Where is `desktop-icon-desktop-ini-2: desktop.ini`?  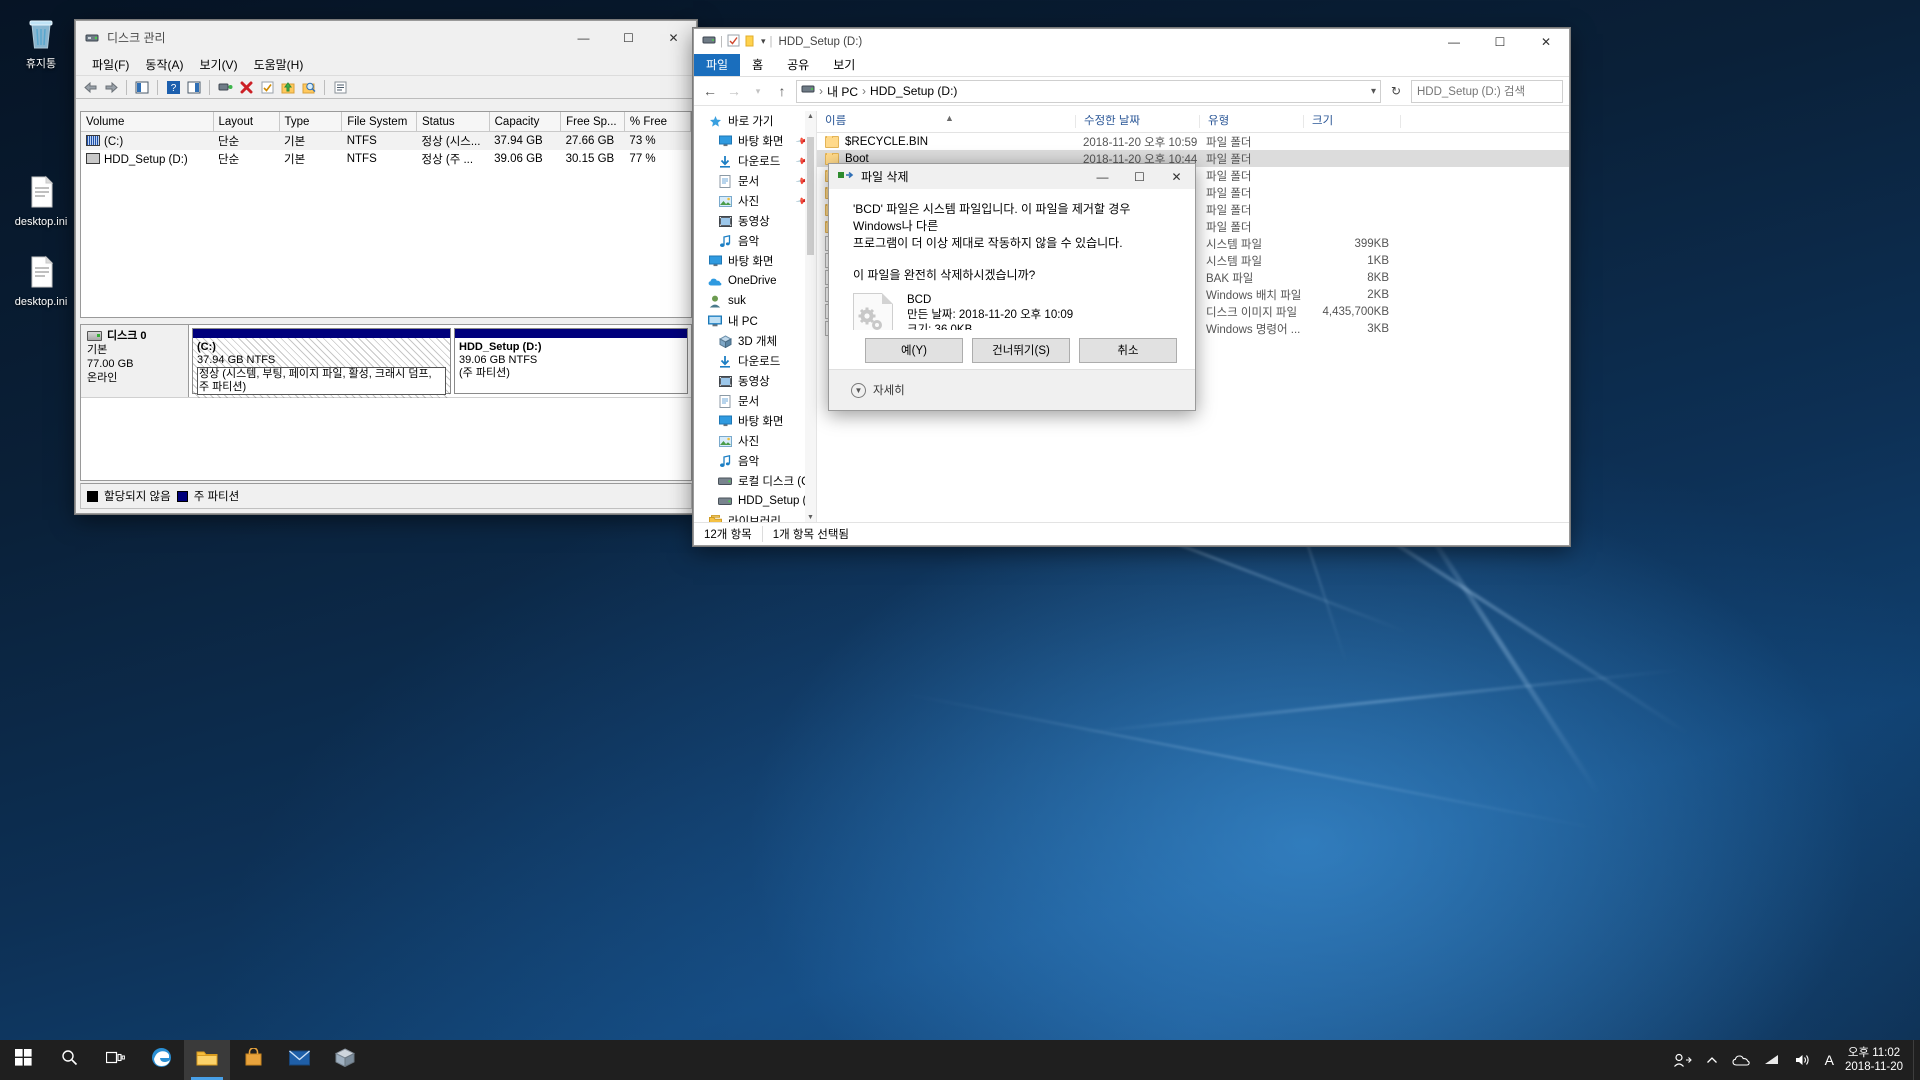
desktop-icon-desktop-ini-2: desktop.ini is located at coordinates (41, 280).